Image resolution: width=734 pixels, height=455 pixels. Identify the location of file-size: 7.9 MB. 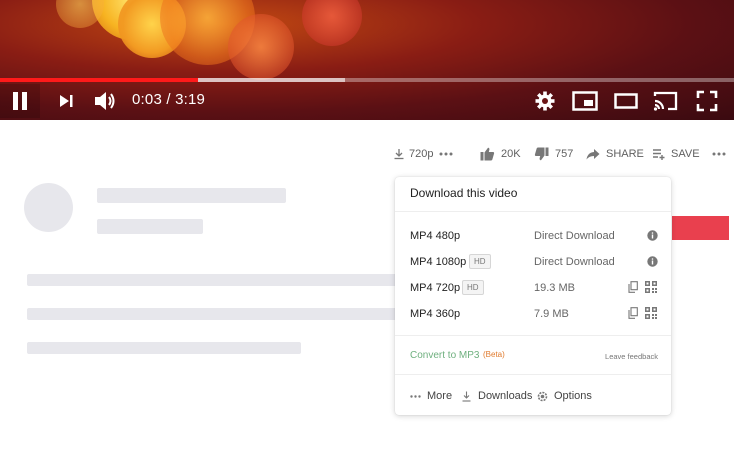
(551, 314).